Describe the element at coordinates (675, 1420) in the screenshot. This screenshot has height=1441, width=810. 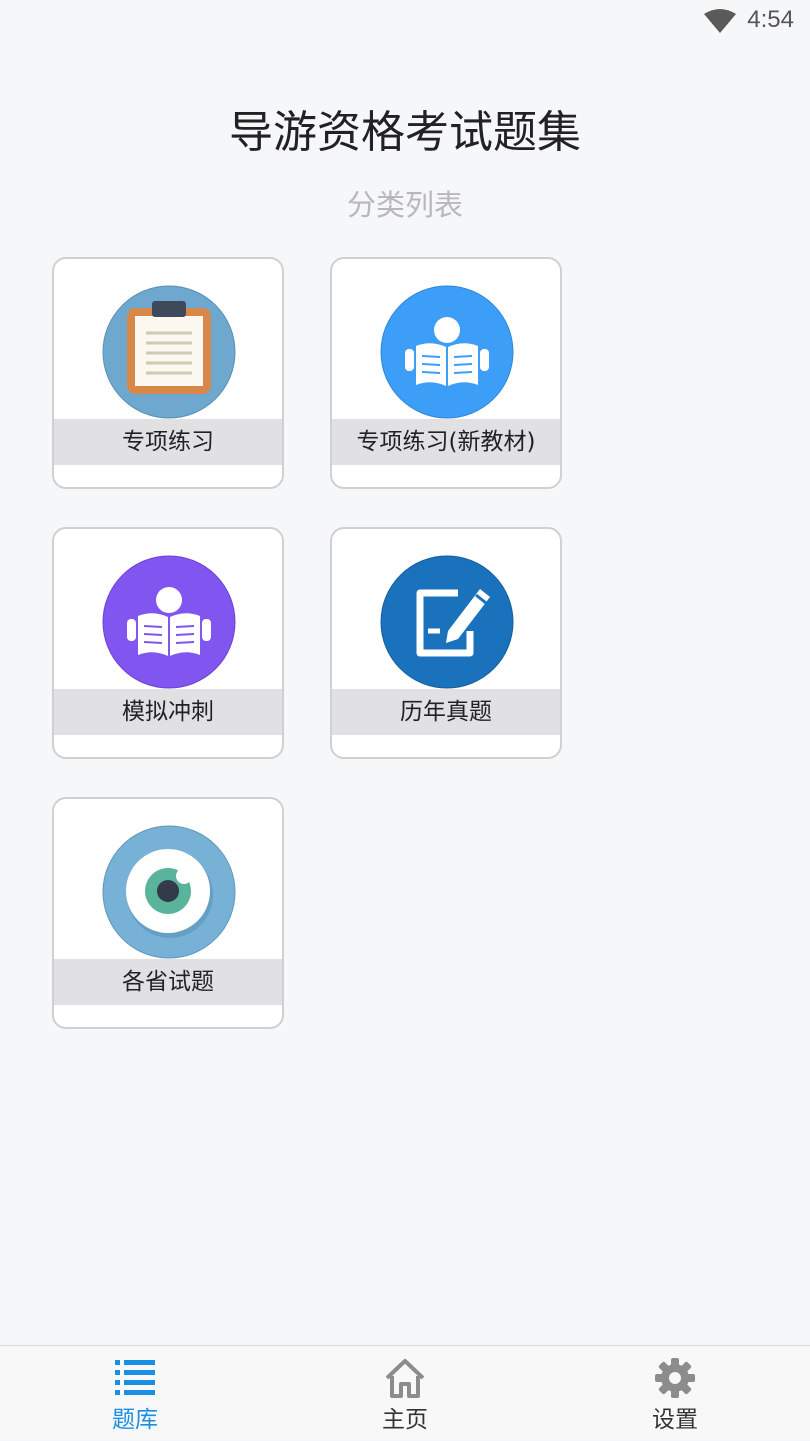
I see `nav-label: 设置` at that location.